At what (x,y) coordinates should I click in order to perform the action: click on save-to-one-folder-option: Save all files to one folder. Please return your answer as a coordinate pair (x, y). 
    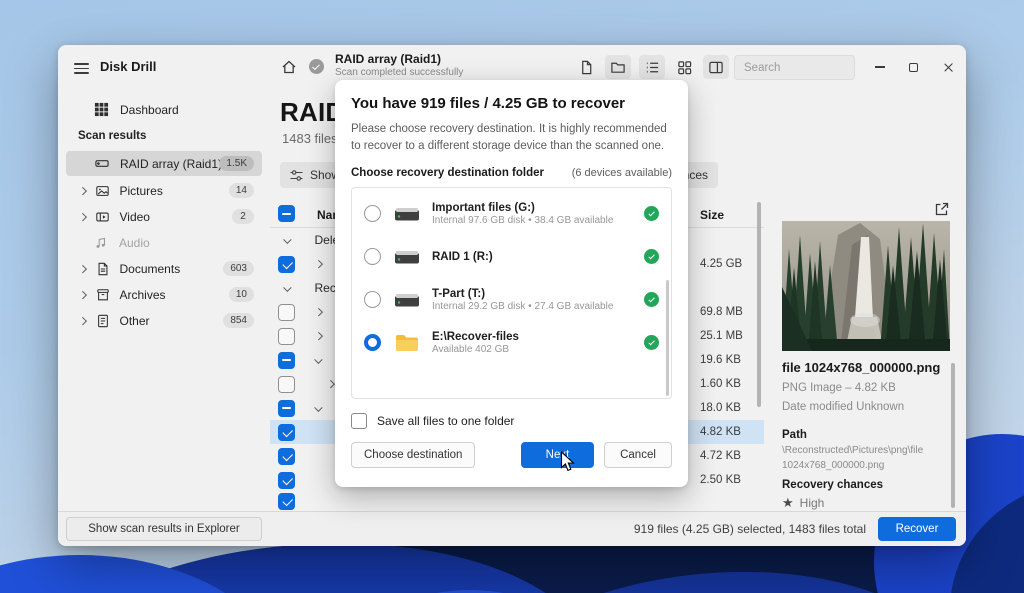
    Looking at the image, I should click on (511, 421).